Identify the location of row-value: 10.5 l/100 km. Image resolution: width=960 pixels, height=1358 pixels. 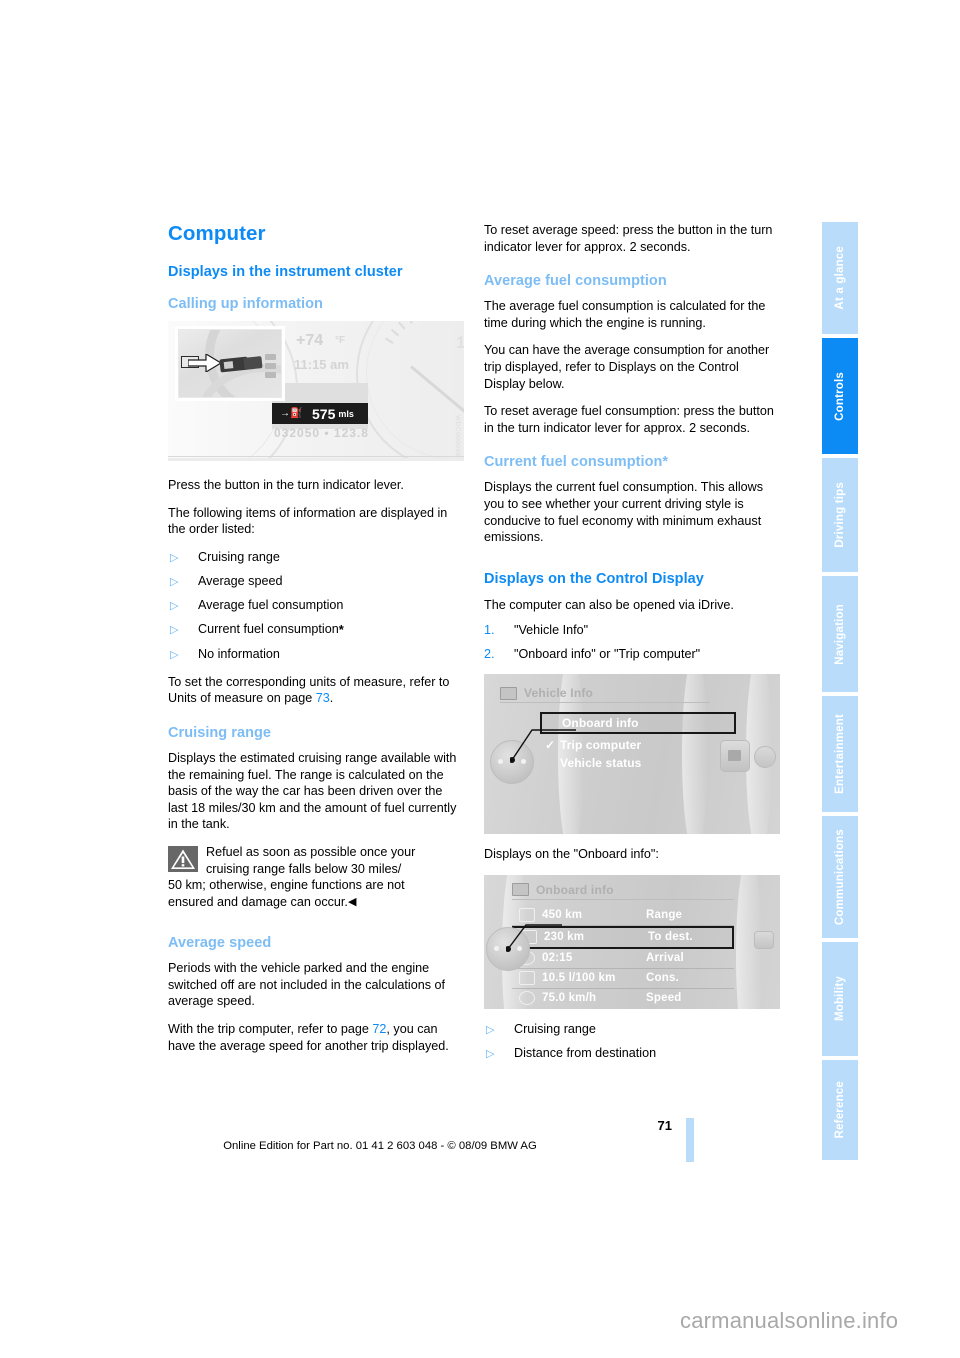
(579, 978).